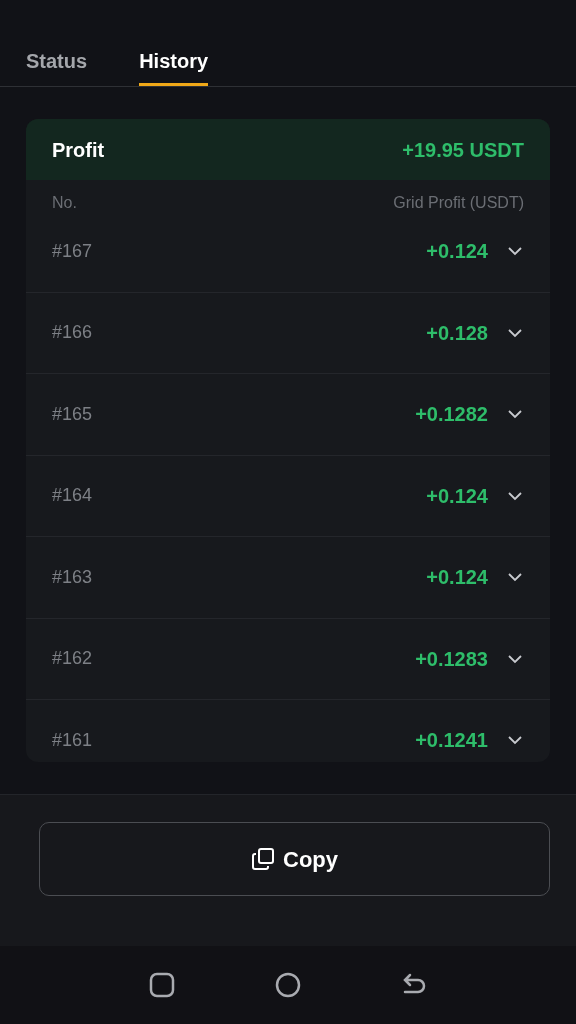 This screenshot has height=1024, width=576. I want to click on record-number: #161, so click(72, 740).